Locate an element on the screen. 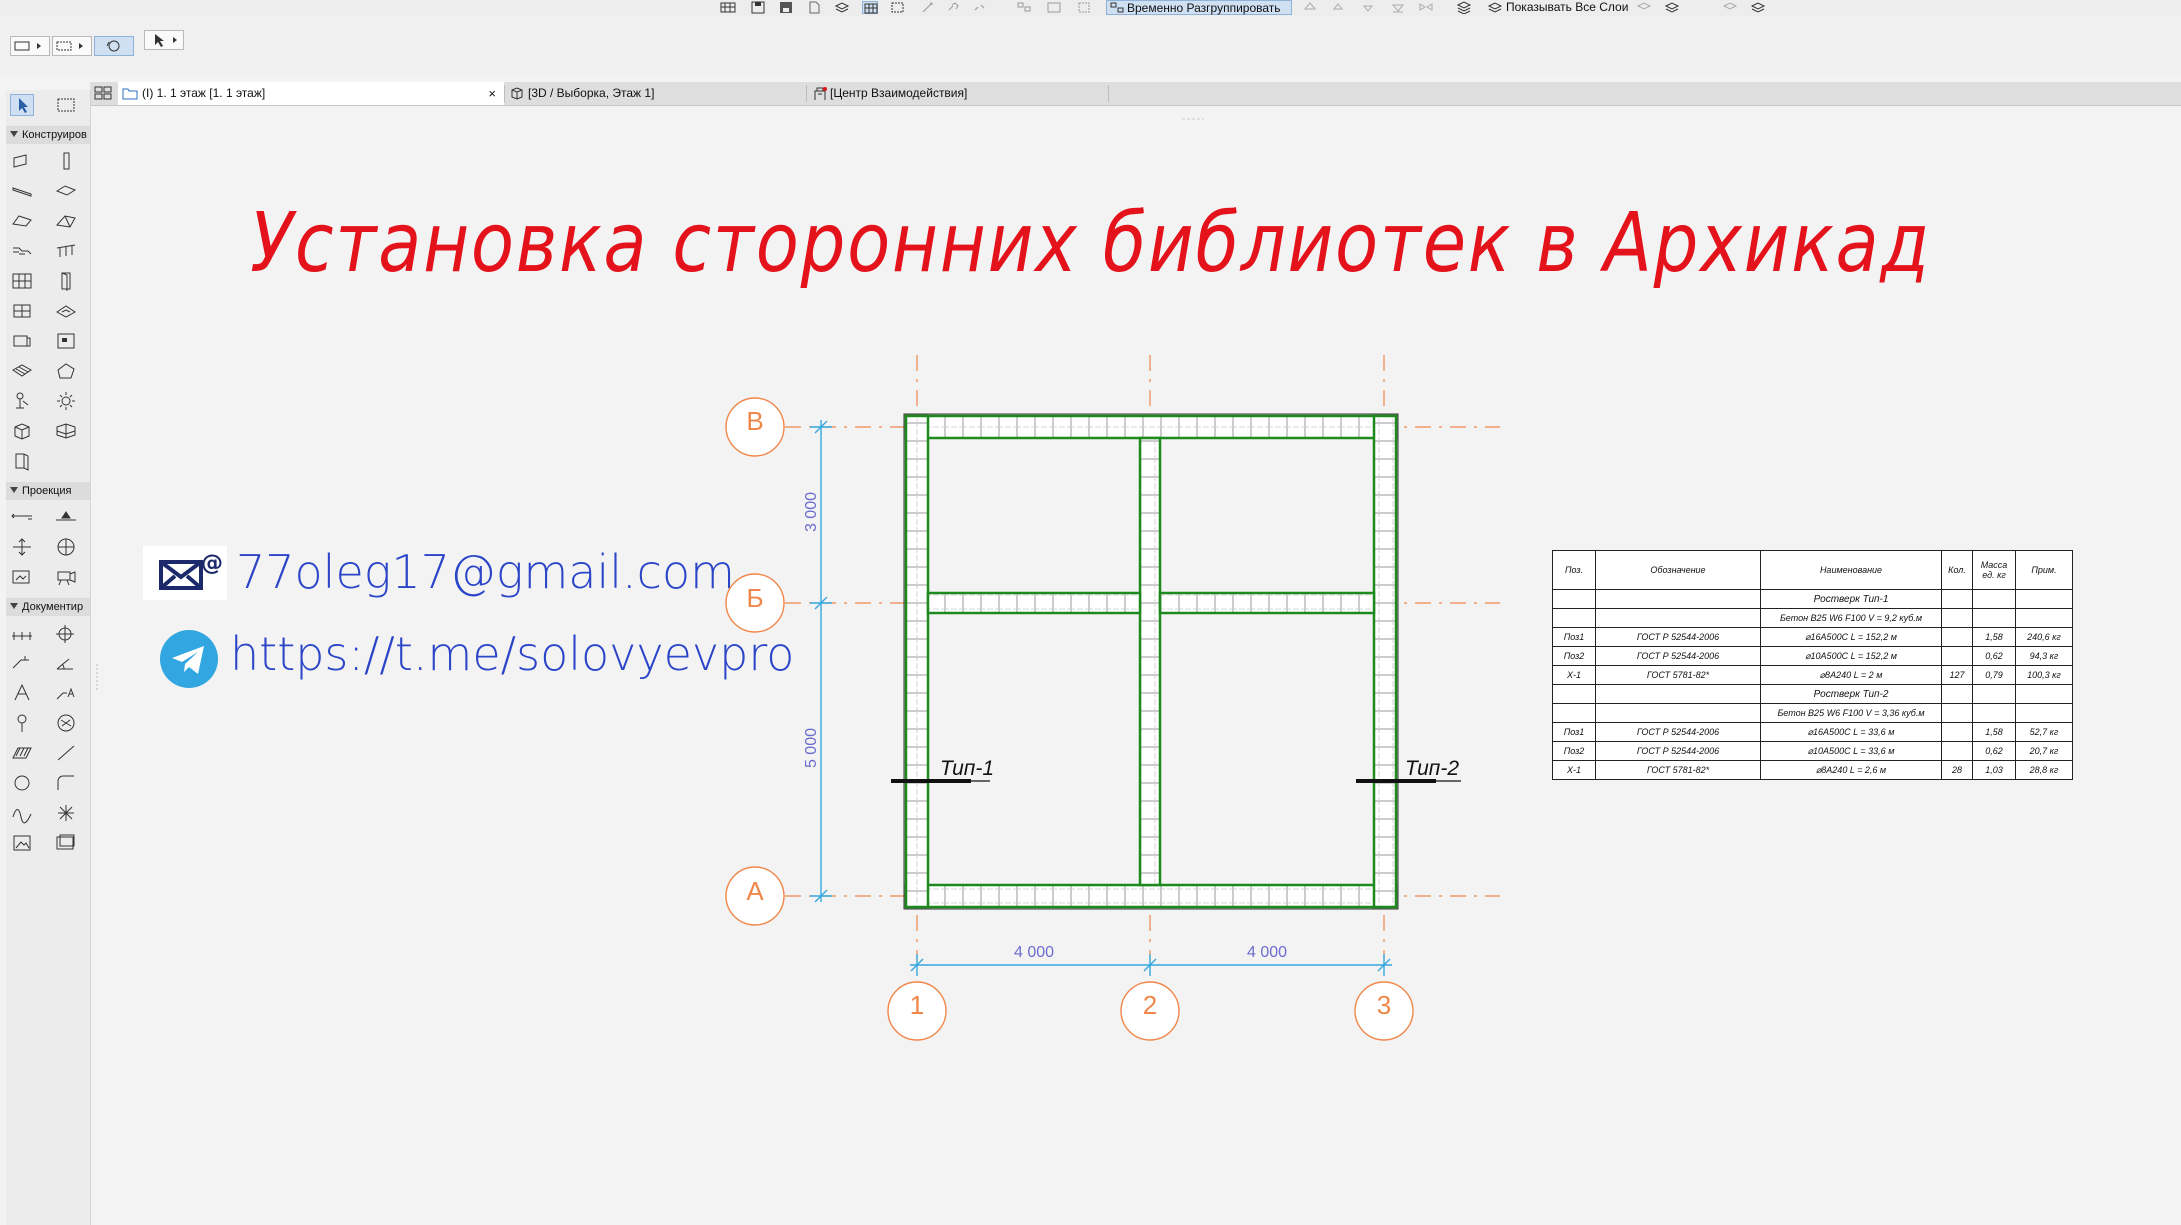 This screenshot has width=2181, height=1225. marker-tool-icon is located at coordinates (22, 723).